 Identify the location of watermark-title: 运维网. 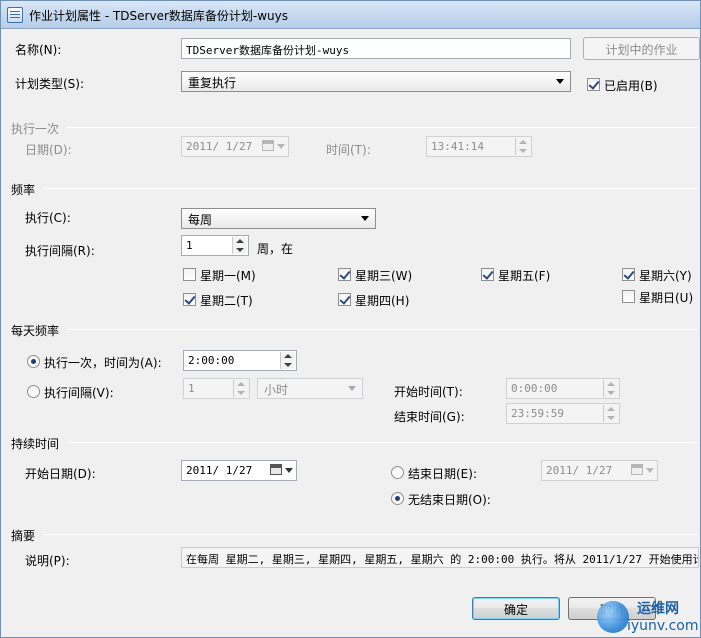
(658, 609).